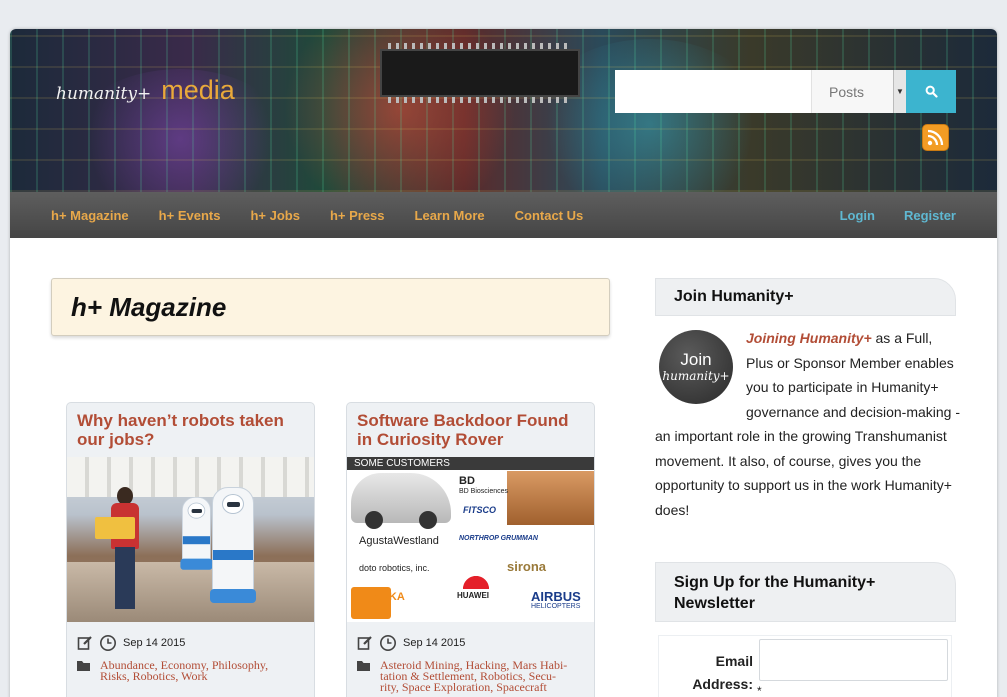 The width and height of the screenshot is (1007, 697). I want to click on avatar-line-2: humanity+, so click(696, 376).